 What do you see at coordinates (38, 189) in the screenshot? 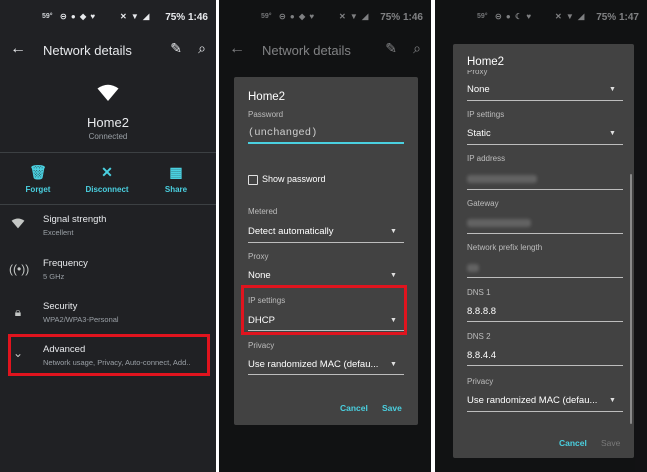
I see `forget-label: Forget` at bounding box center [38, 189].